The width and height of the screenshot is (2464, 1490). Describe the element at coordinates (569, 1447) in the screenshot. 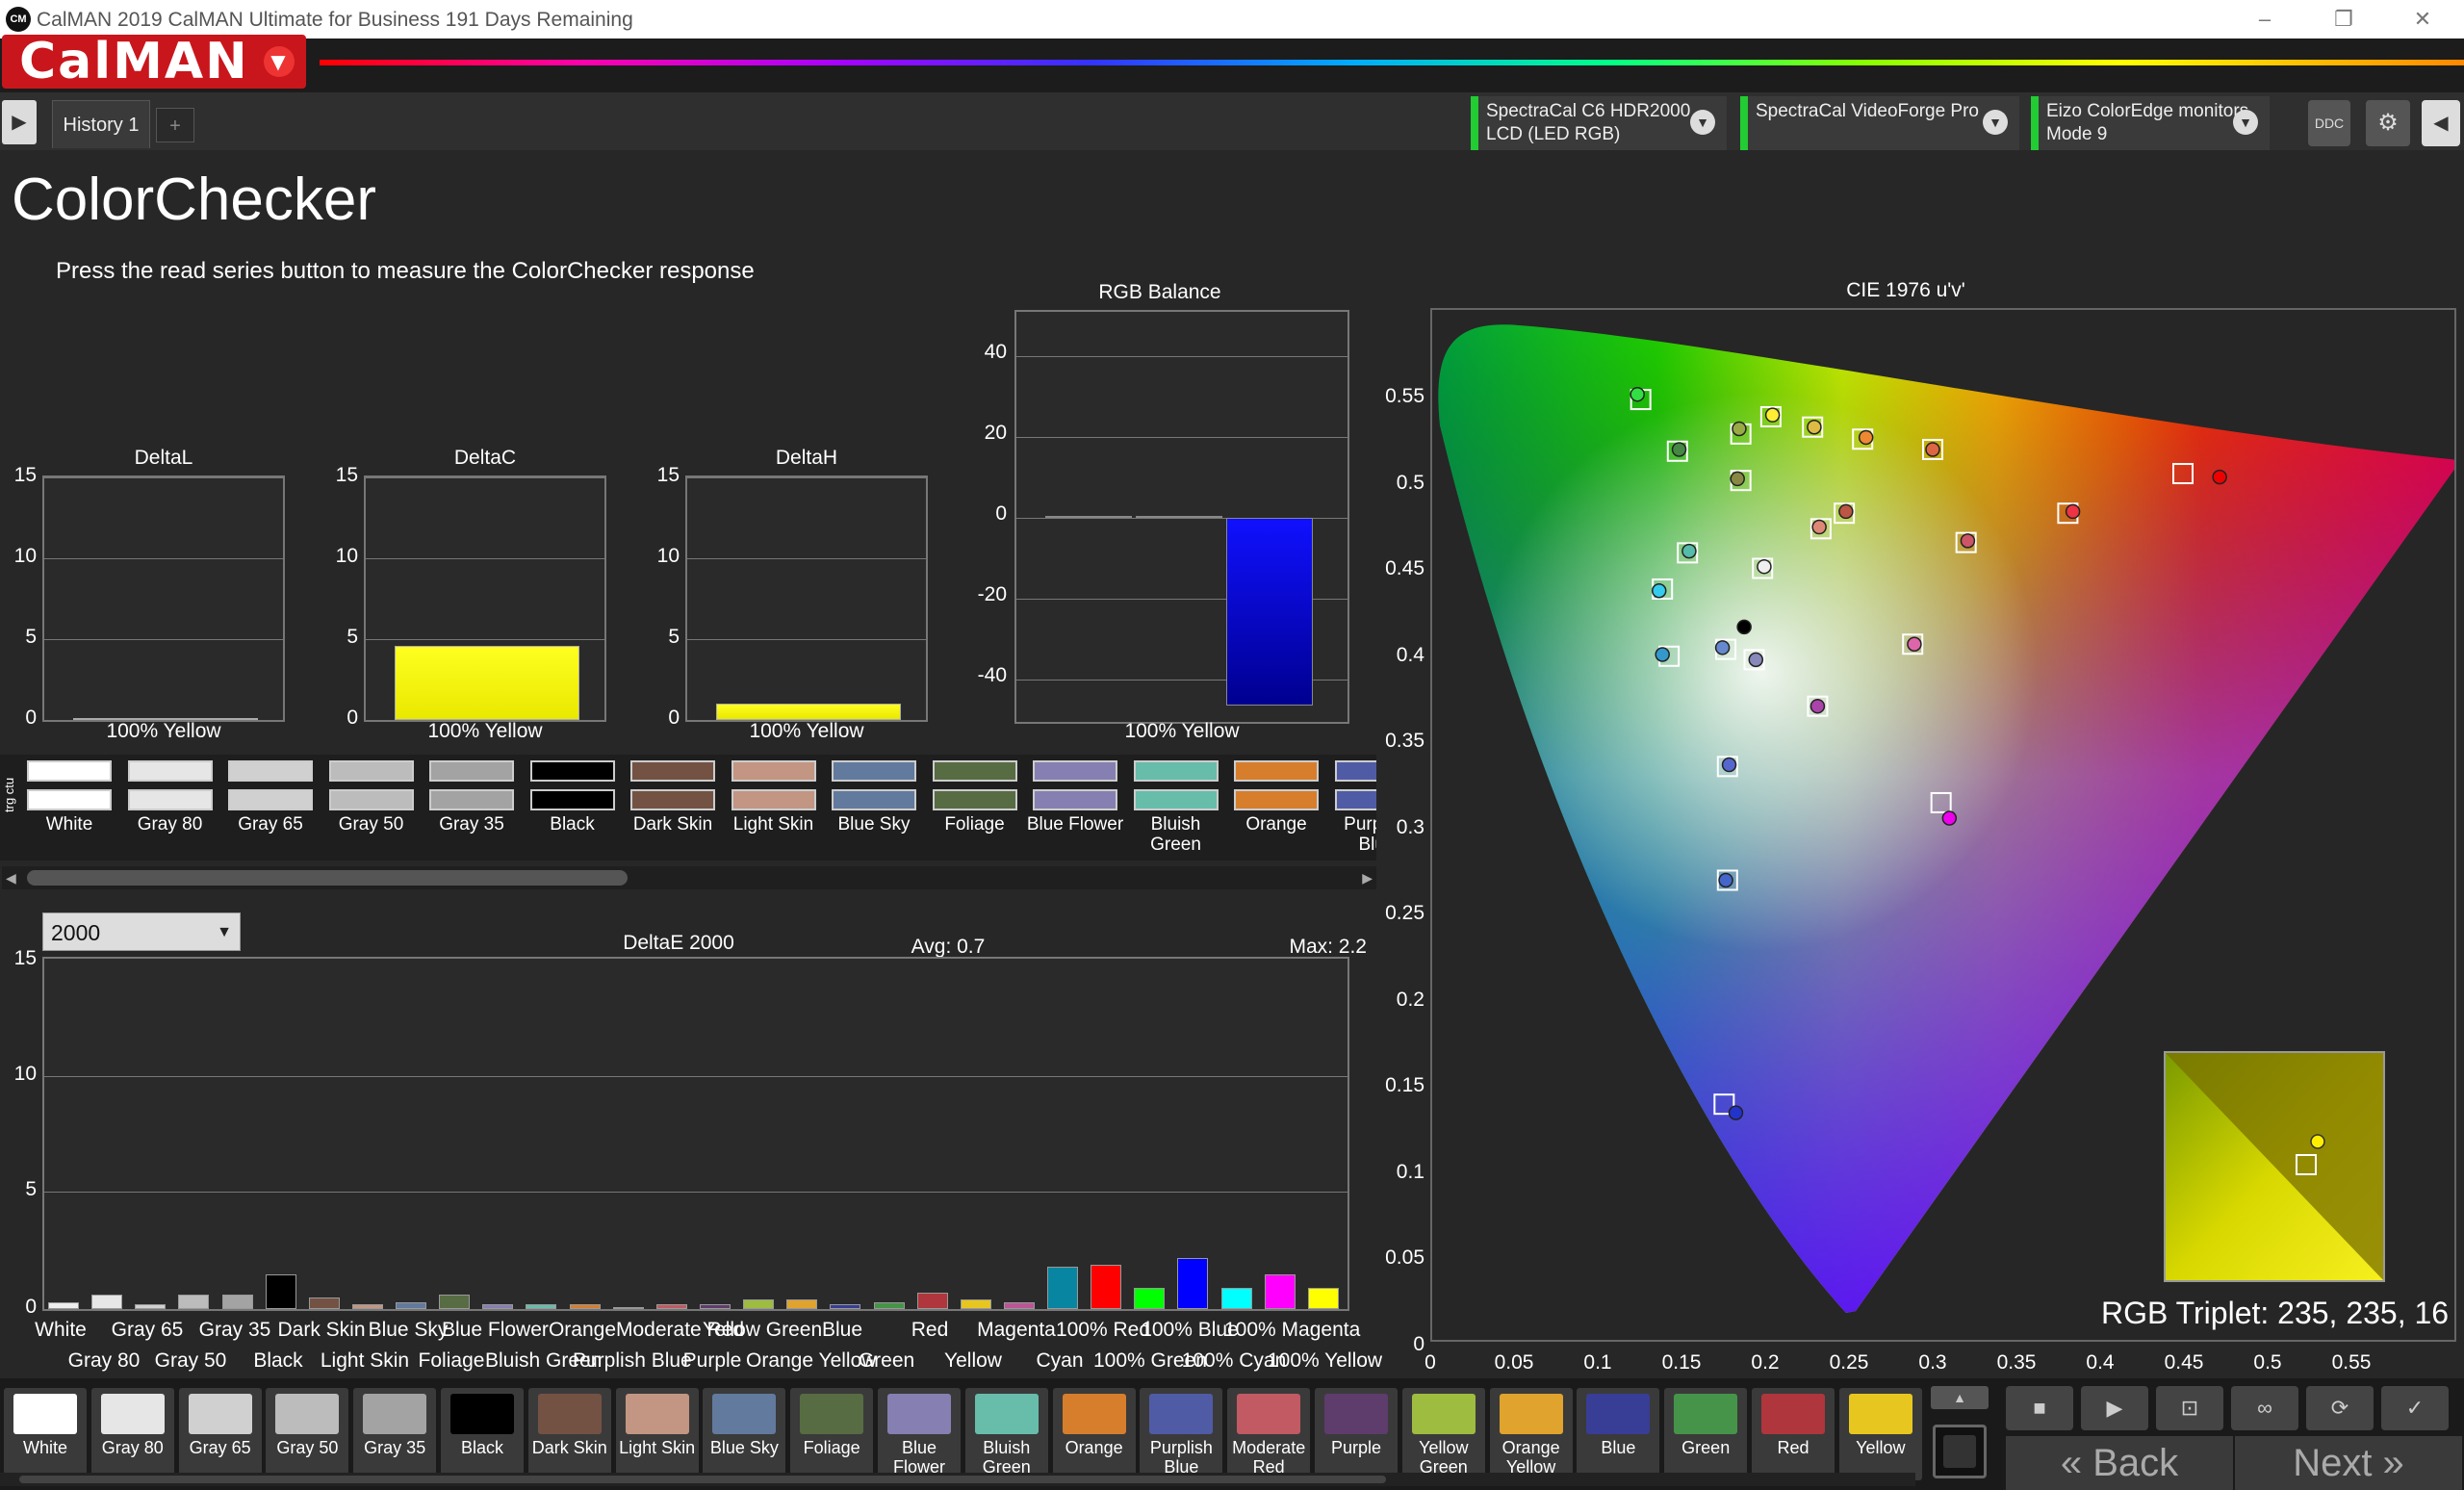

I see `bottom-swatch-label: Dark Skin` at that location.